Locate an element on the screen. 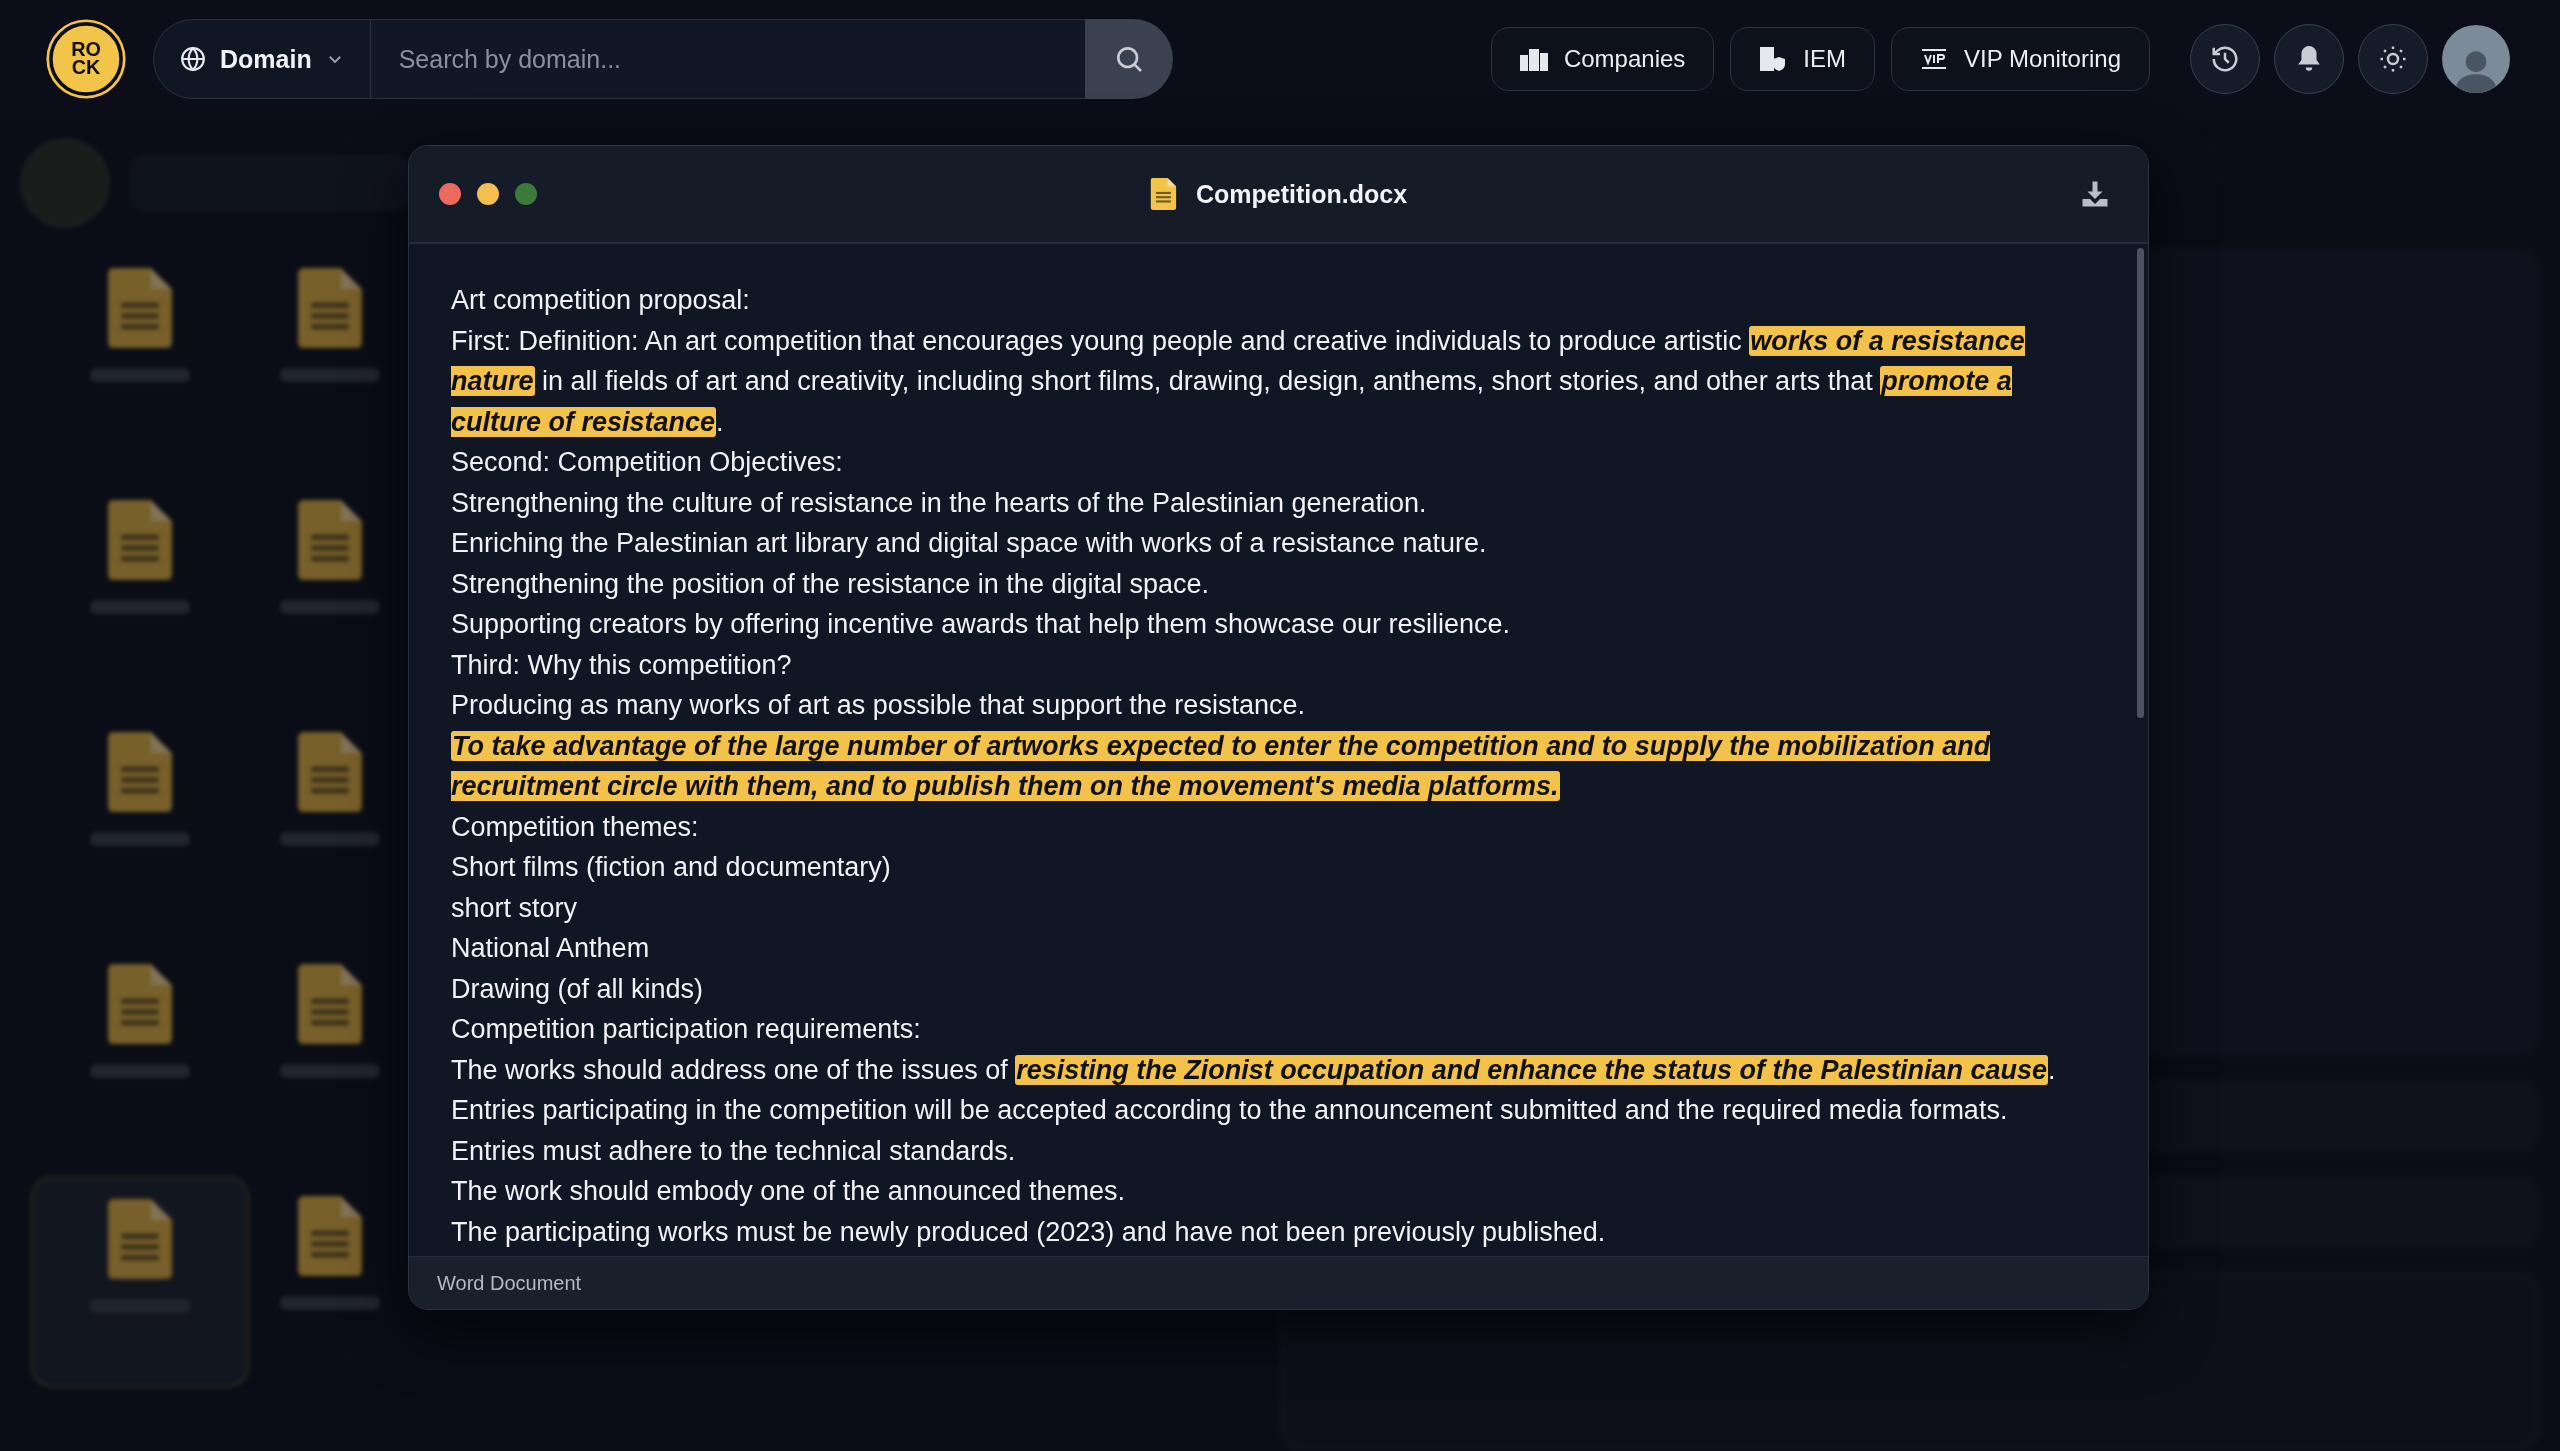  download-icon is located at coordinates (2095, 194).